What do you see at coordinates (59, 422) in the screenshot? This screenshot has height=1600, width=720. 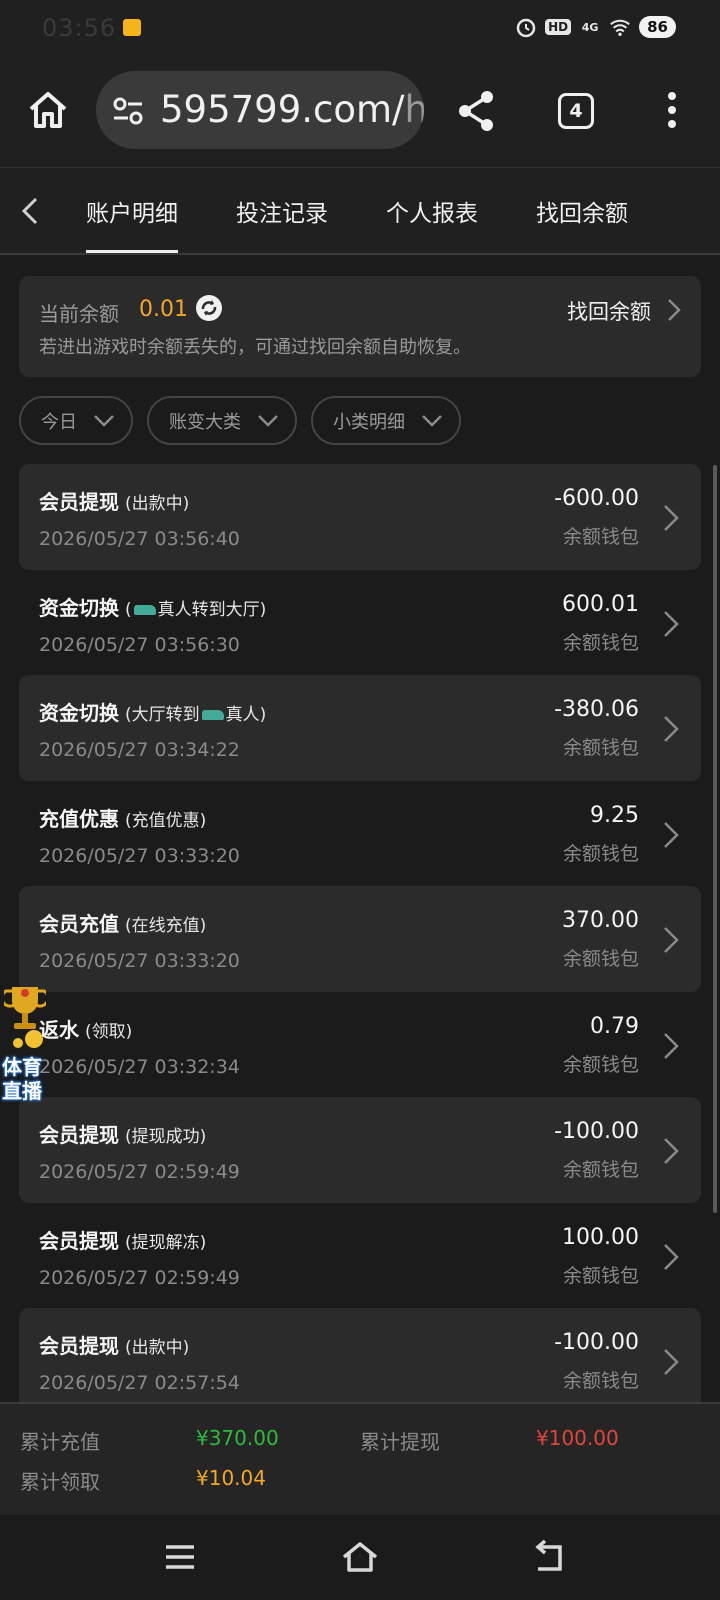 I see `filter-date-label: 今日` at bounding box center [59, 422].